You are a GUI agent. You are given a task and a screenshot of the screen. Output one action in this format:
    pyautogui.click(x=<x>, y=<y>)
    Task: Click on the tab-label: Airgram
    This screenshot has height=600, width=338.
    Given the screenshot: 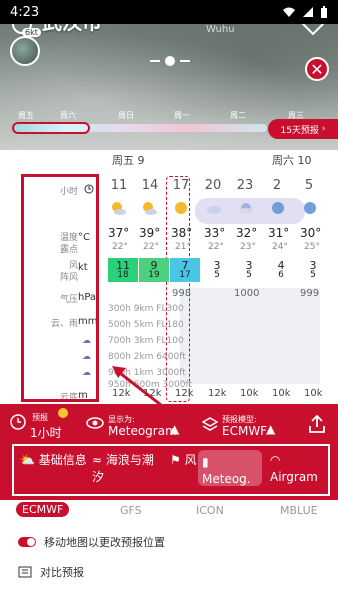 What is the action you would take?
    pyautogui.click(x=294, y=476)
    